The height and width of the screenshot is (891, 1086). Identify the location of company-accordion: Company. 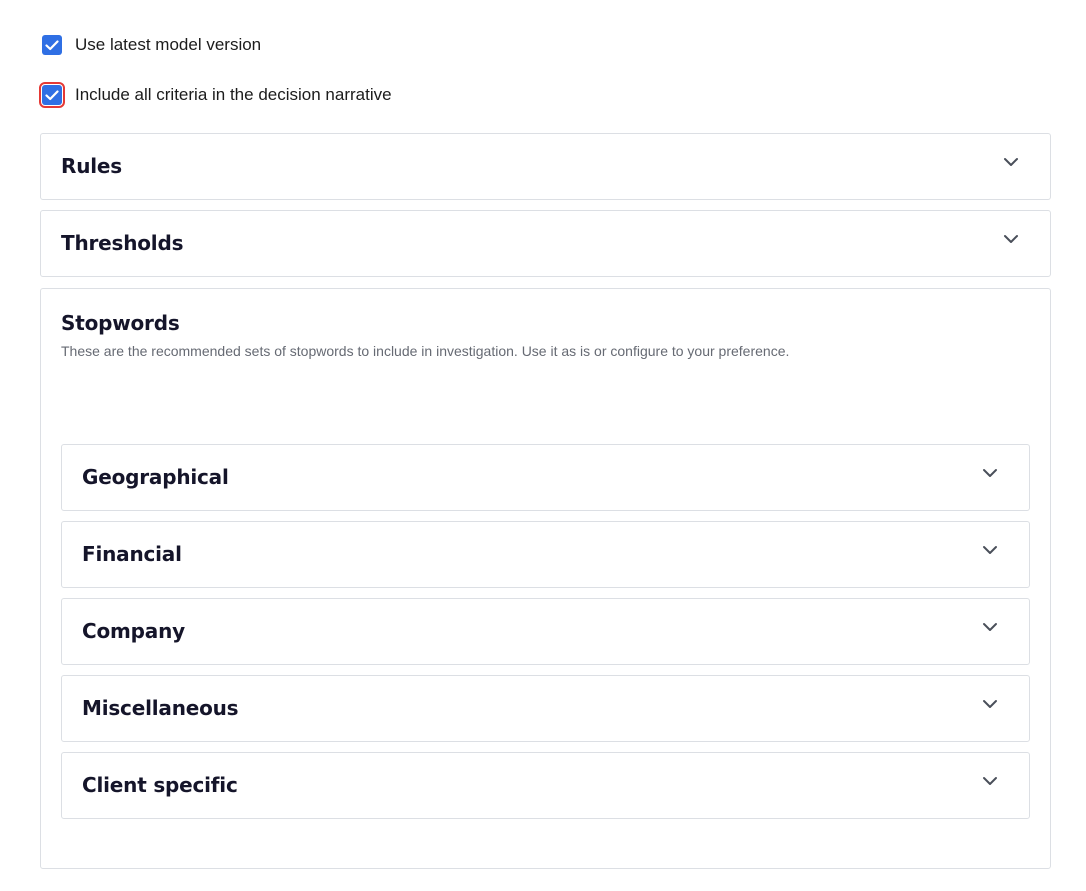
(545, 631).